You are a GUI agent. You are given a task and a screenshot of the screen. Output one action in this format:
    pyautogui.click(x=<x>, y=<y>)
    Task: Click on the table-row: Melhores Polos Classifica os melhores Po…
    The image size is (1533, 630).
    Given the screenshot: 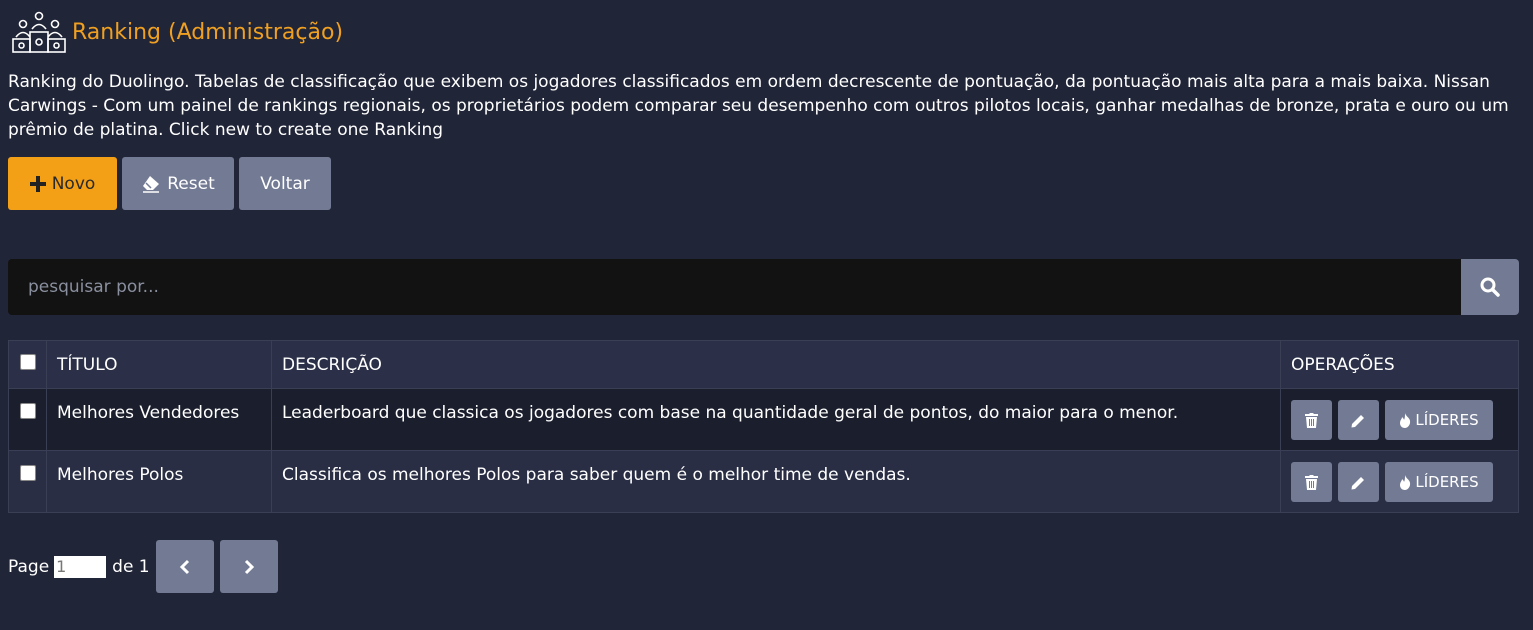 What is the action you would take?
    pyautogui.click(x=763, y=481)
    